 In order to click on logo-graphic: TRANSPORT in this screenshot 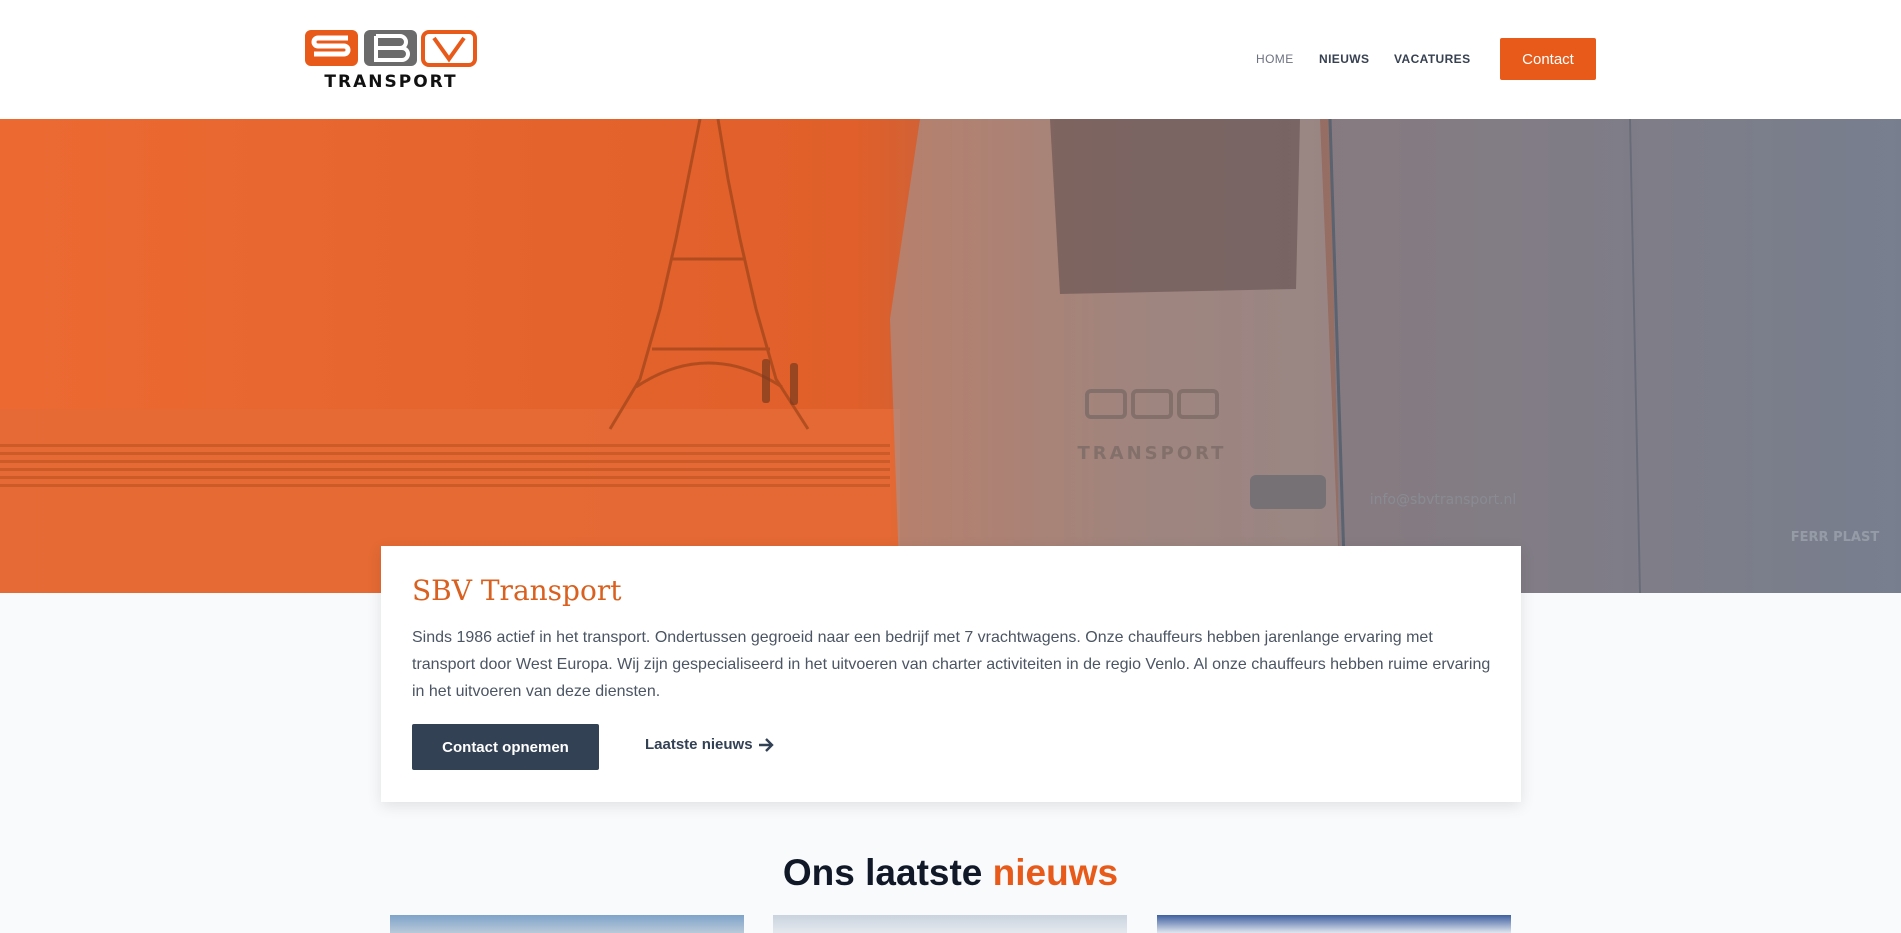, I will do `click(391, 61)`.